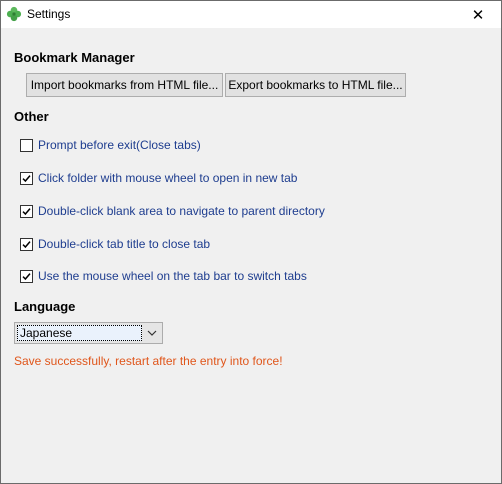  Describe the element at coordinates (74, 57) in the screenshot. I see `bookmark-manager-heading: Bookmark Manager` at that location.